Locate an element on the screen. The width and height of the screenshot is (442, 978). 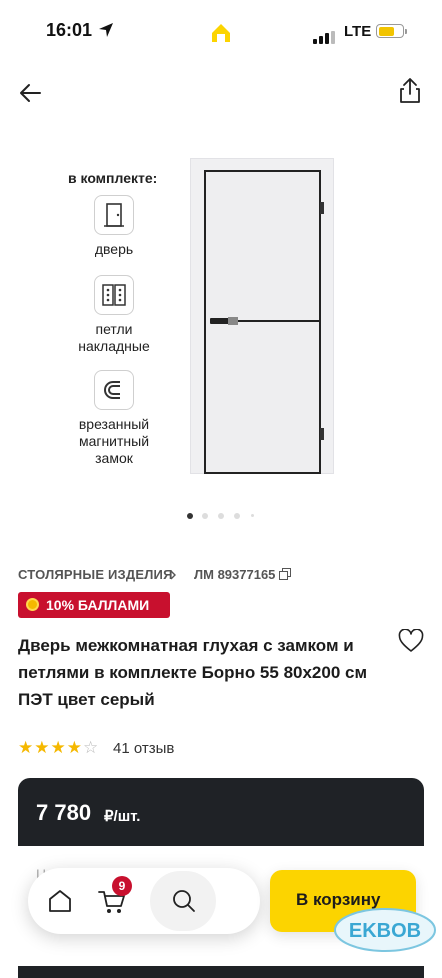
kit-item-lock: врезанный магнитный замок is located at coordinates (114, 418).